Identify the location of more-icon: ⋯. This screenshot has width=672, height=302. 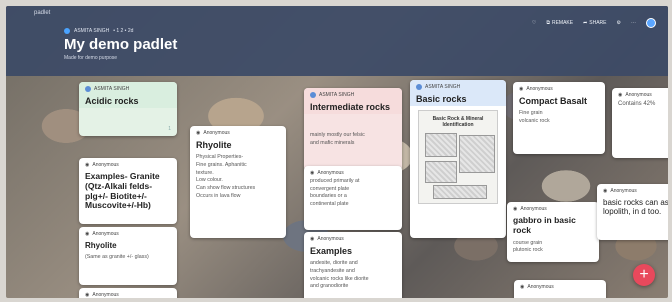
(633, 23).